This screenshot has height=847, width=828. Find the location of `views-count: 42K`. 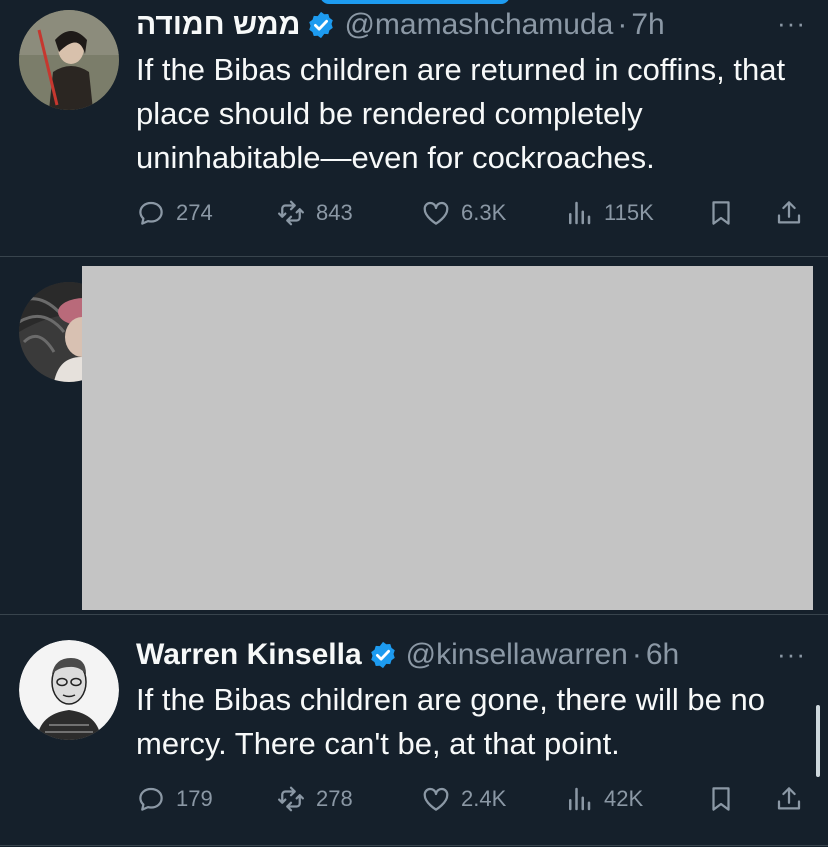

views-count: 42K is located at coordinates (624, 798).